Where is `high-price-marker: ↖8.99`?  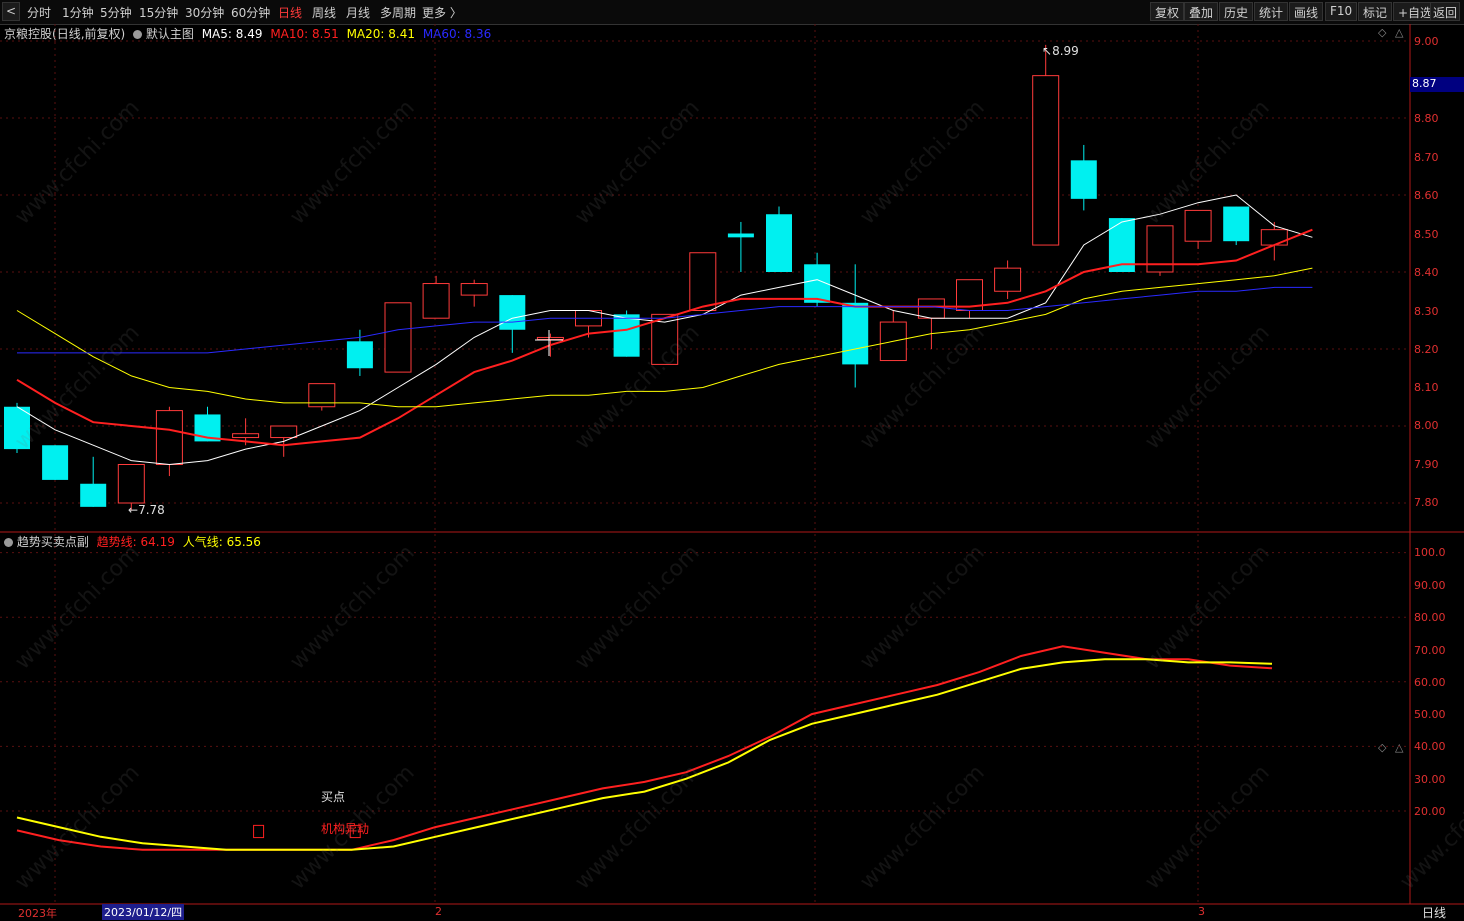
high-price-marker: ↖8.99 is located at coordinates (1060, 51).